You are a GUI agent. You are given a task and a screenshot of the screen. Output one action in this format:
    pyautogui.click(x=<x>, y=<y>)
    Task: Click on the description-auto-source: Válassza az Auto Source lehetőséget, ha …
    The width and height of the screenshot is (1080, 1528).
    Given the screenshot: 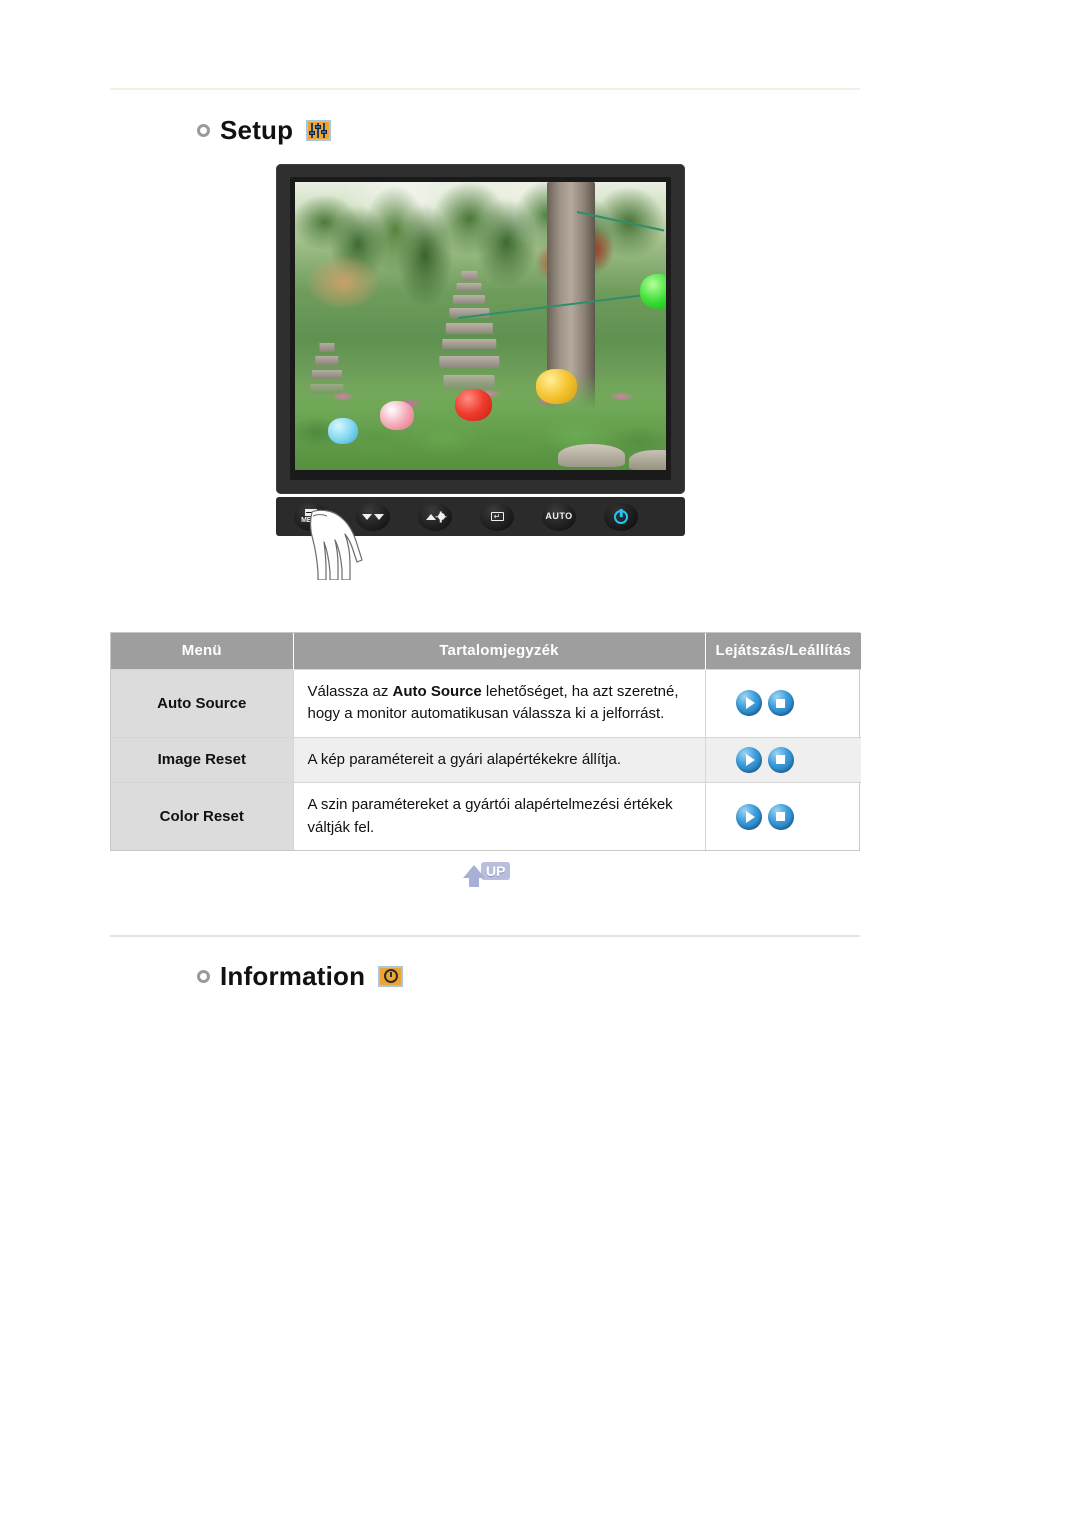 What is the action you would take?
    pyautogui.click(x=499, y=702)
    